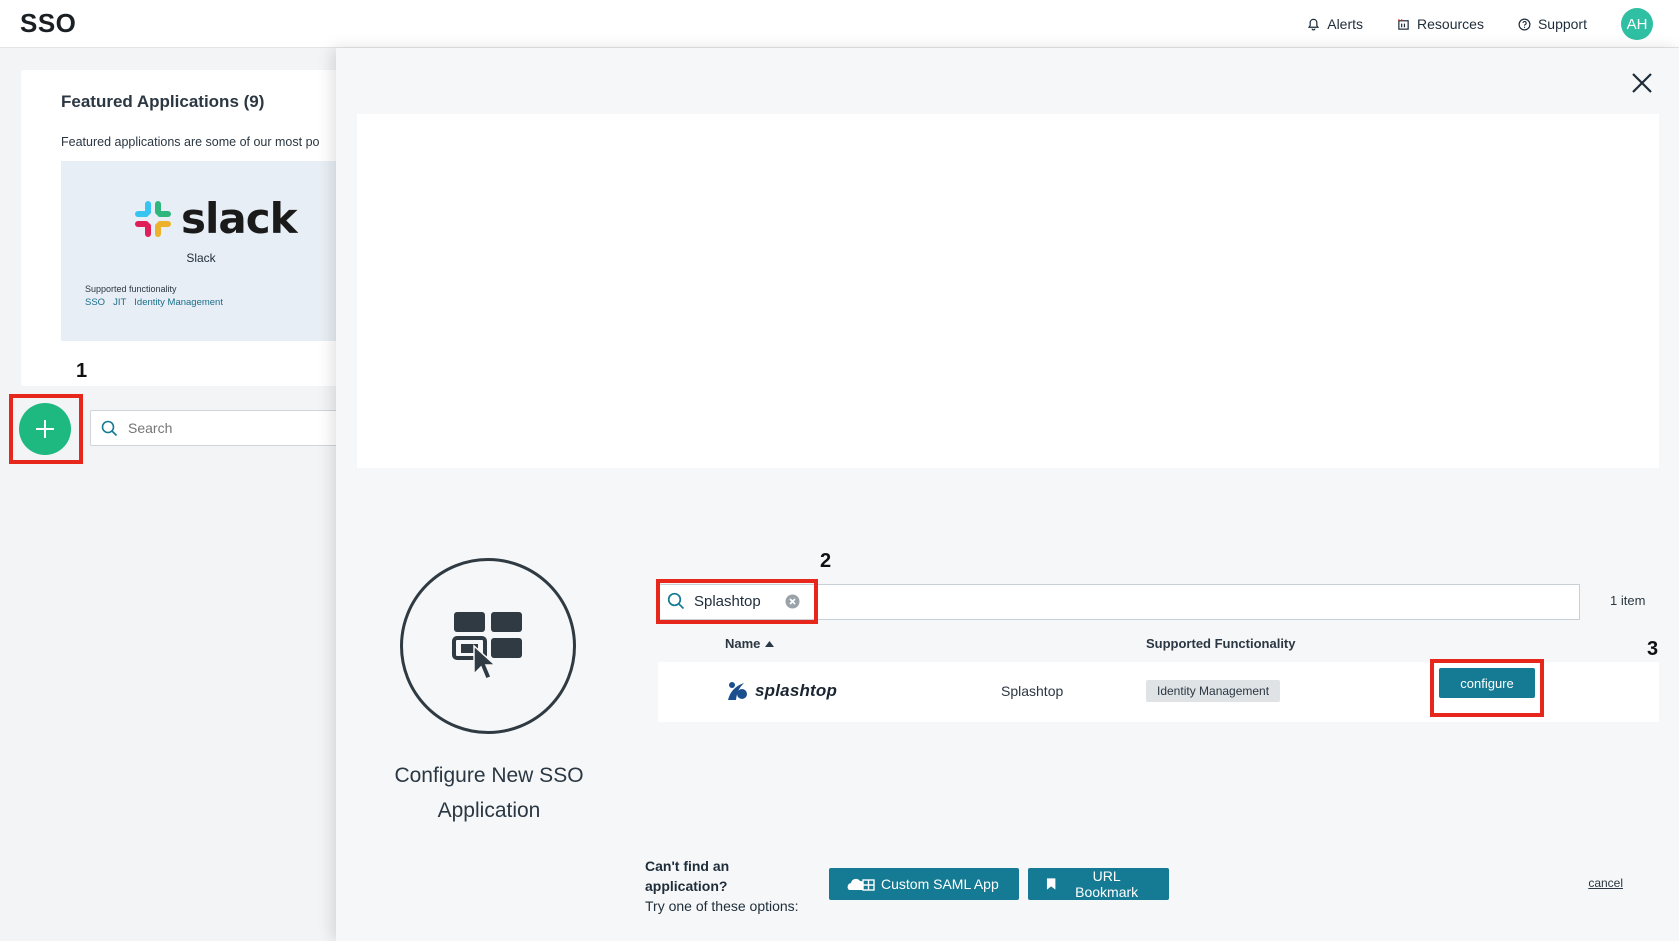  Describe the element at coordinates (1213, 691) in the screenshot. I see `functionality-badge: Identity Management` at that location.